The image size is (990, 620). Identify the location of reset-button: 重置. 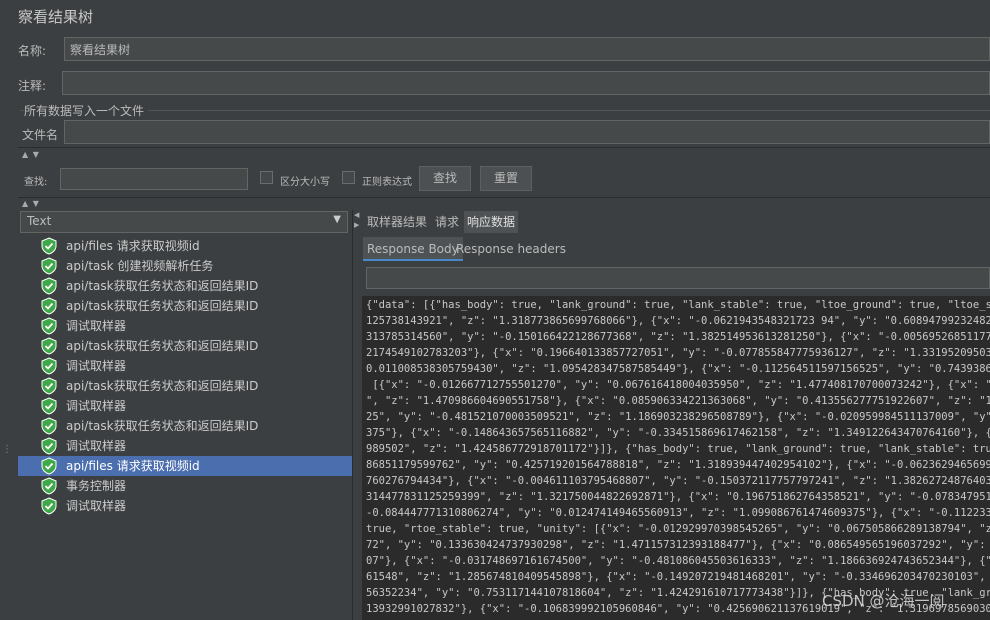
(506, 178).